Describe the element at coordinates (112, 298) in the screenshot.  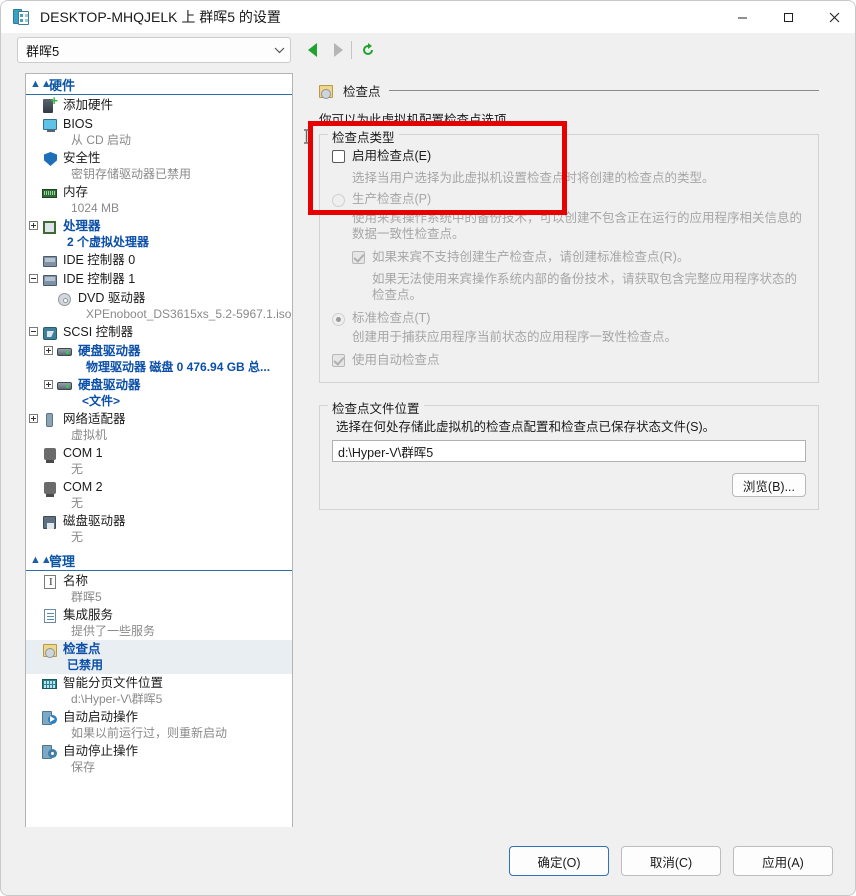
I see `tree-item-label: DVD 驱动器` at that location.